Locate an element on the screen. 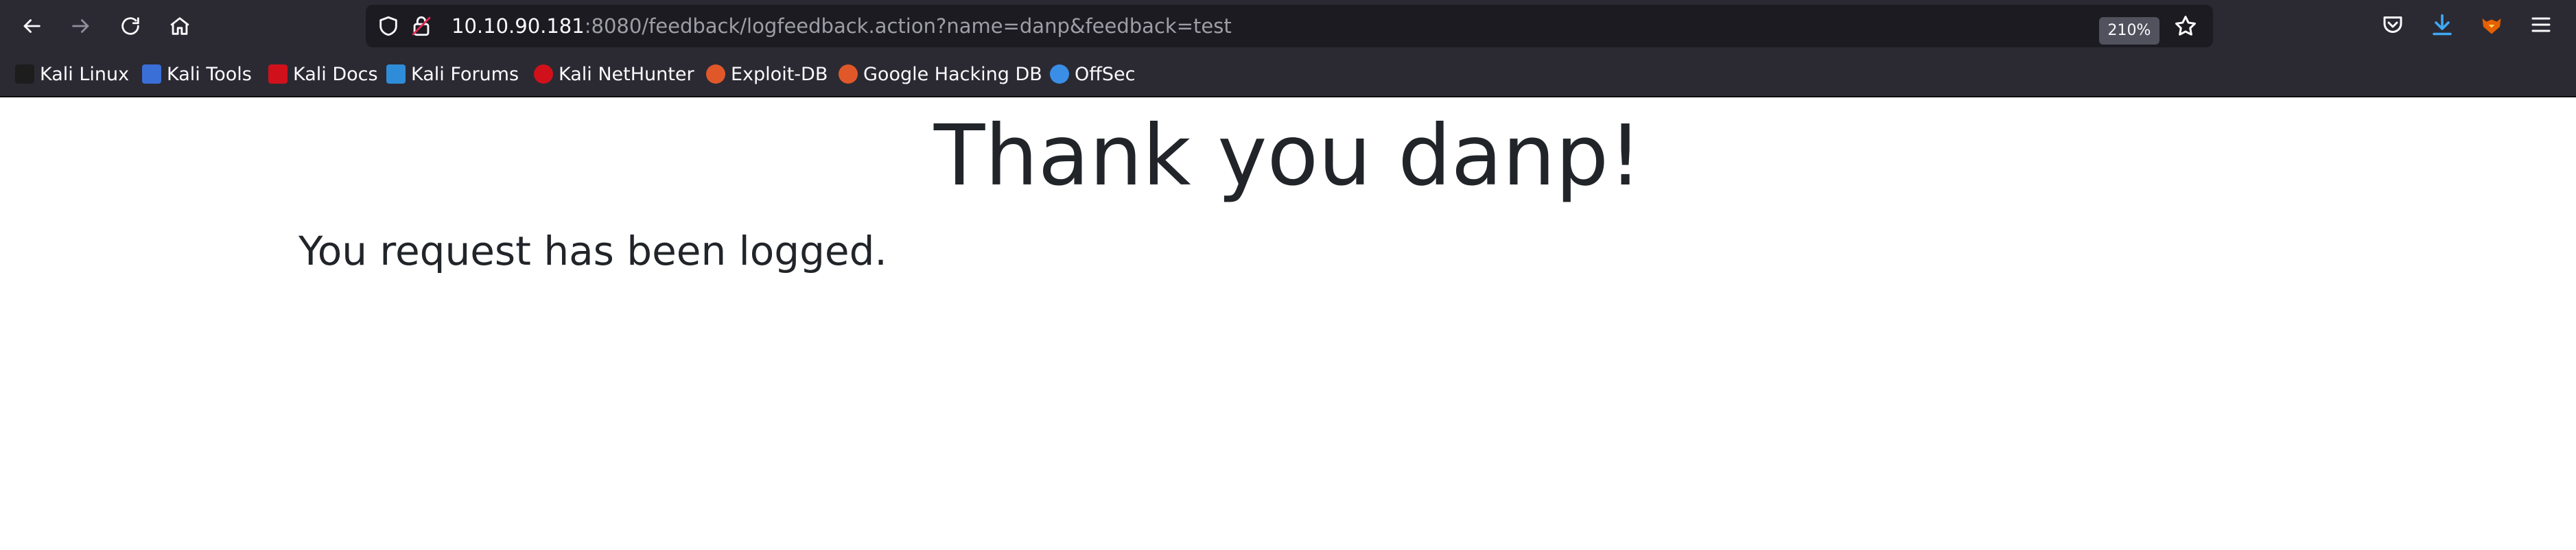  bookmark-kali-nethunter: Kali NetHunter is located at coordinates (614, 74).